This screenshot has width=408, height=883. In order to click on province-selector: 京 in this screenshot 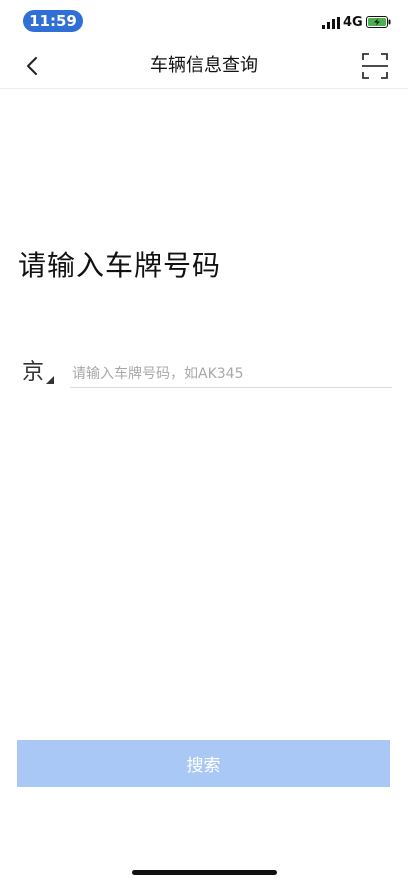, I will do `click(40, 373)`.